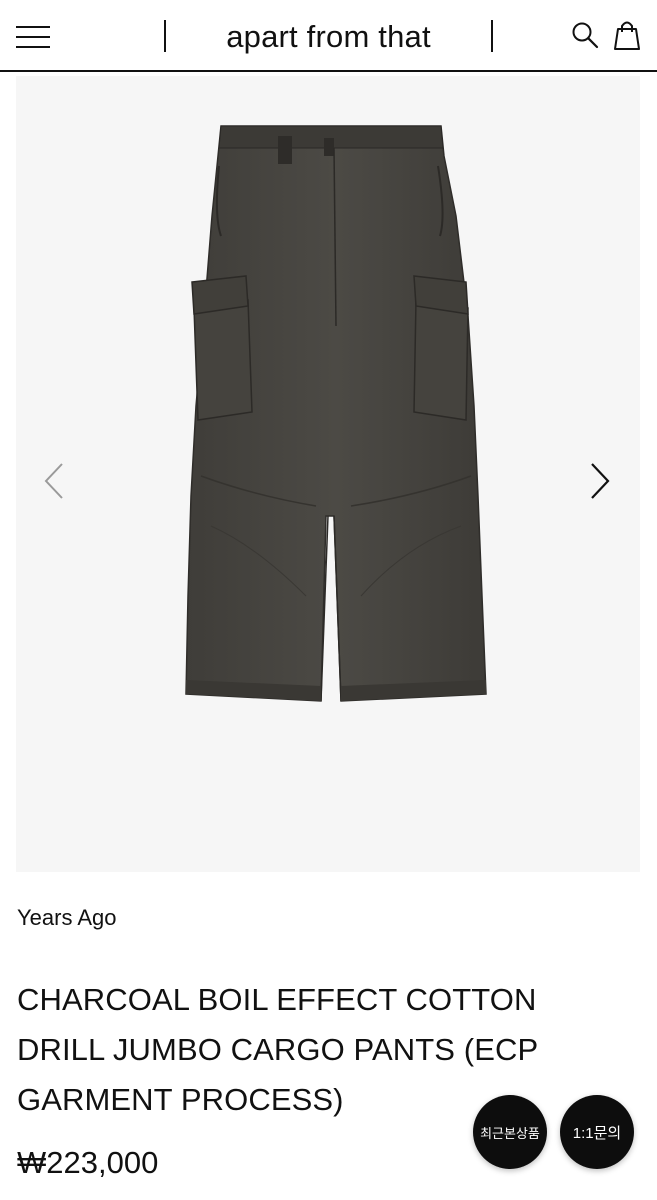 This screenshot has height=1200, width=657. I want to click on chevron-left-icon, so click(54, 481).